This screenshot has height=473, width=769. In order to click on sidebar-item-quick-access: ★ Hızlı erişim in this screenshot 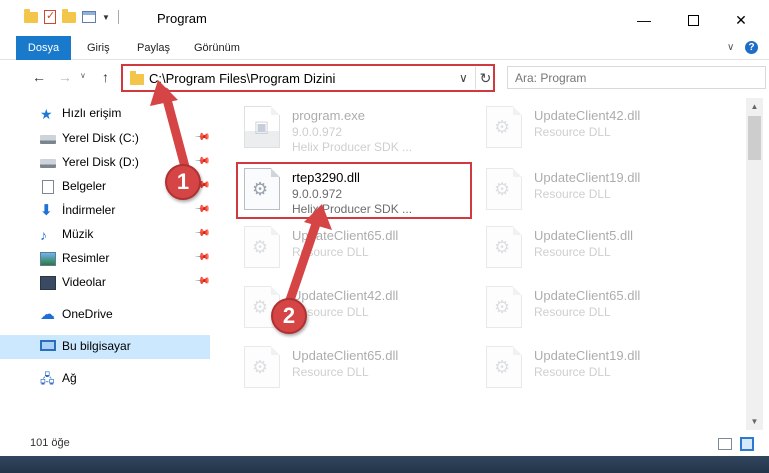, I will do `click(105, 114)`.